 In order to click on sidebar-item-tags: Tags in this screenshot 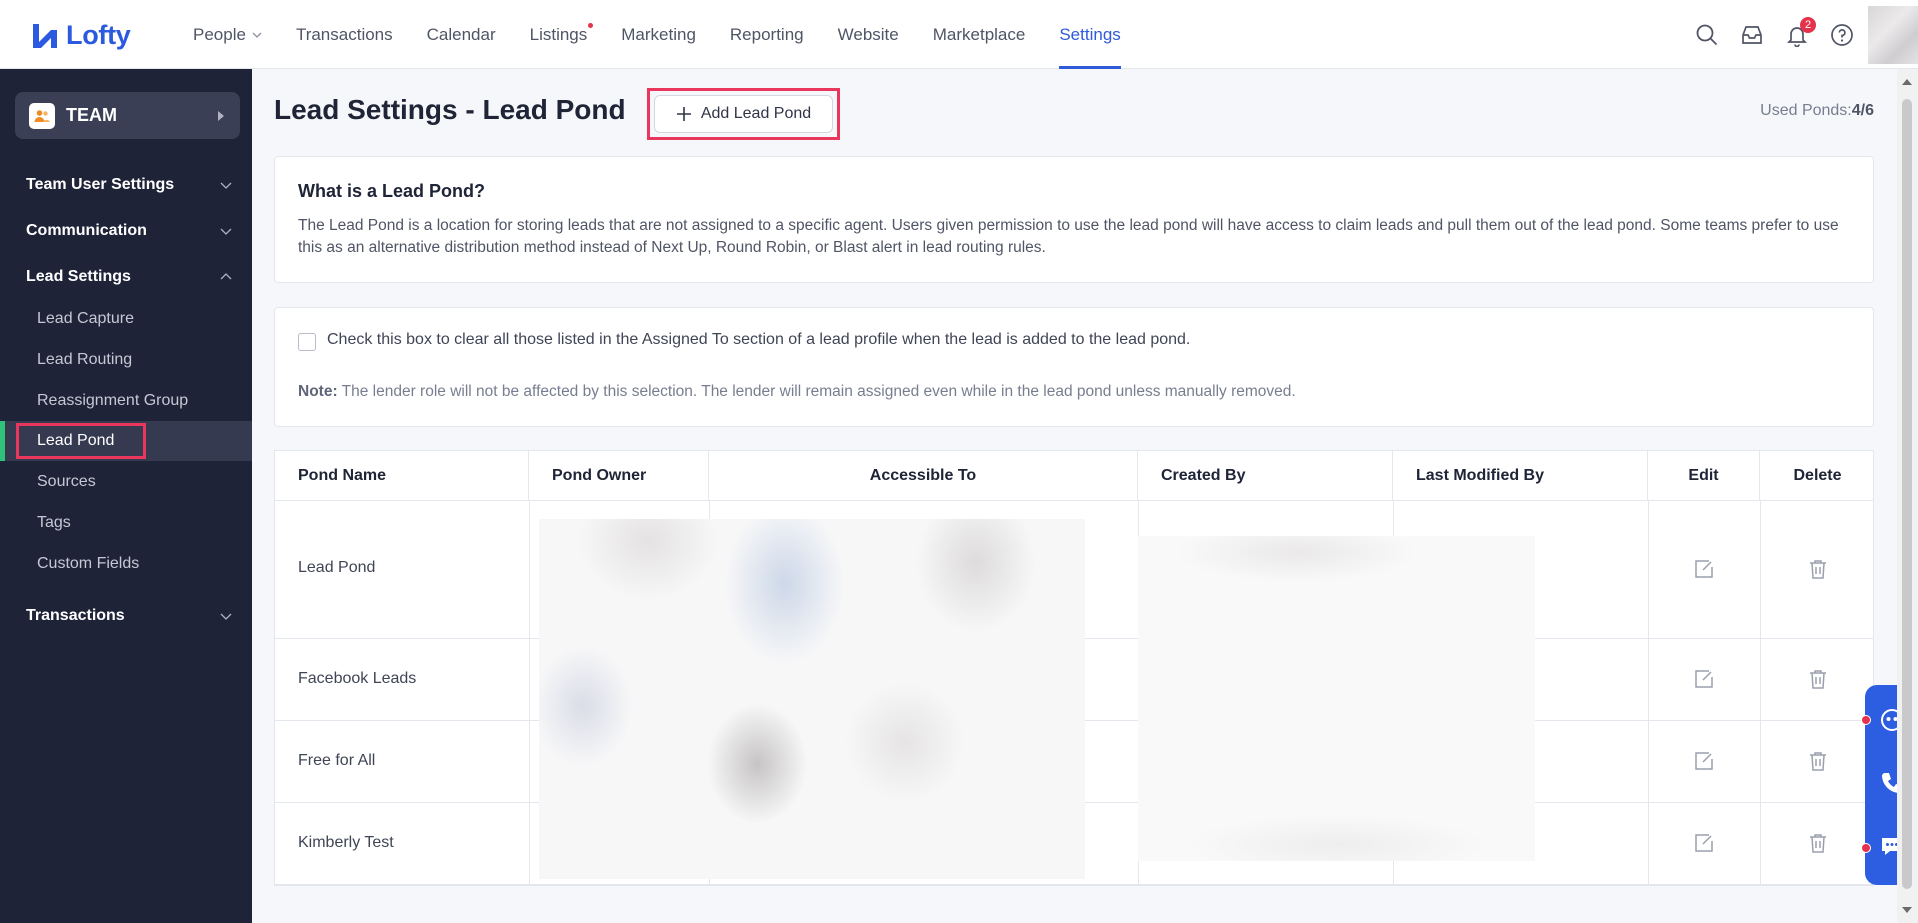, I will do `click(126, 523)`.